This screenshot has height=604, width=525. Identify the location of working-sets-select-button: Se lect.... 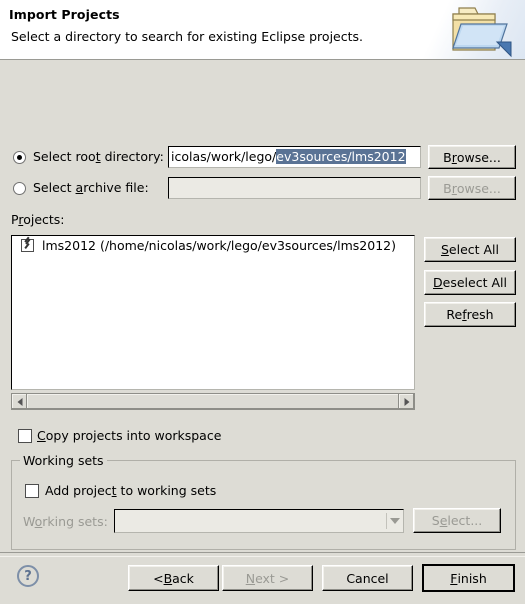
(457, 520).